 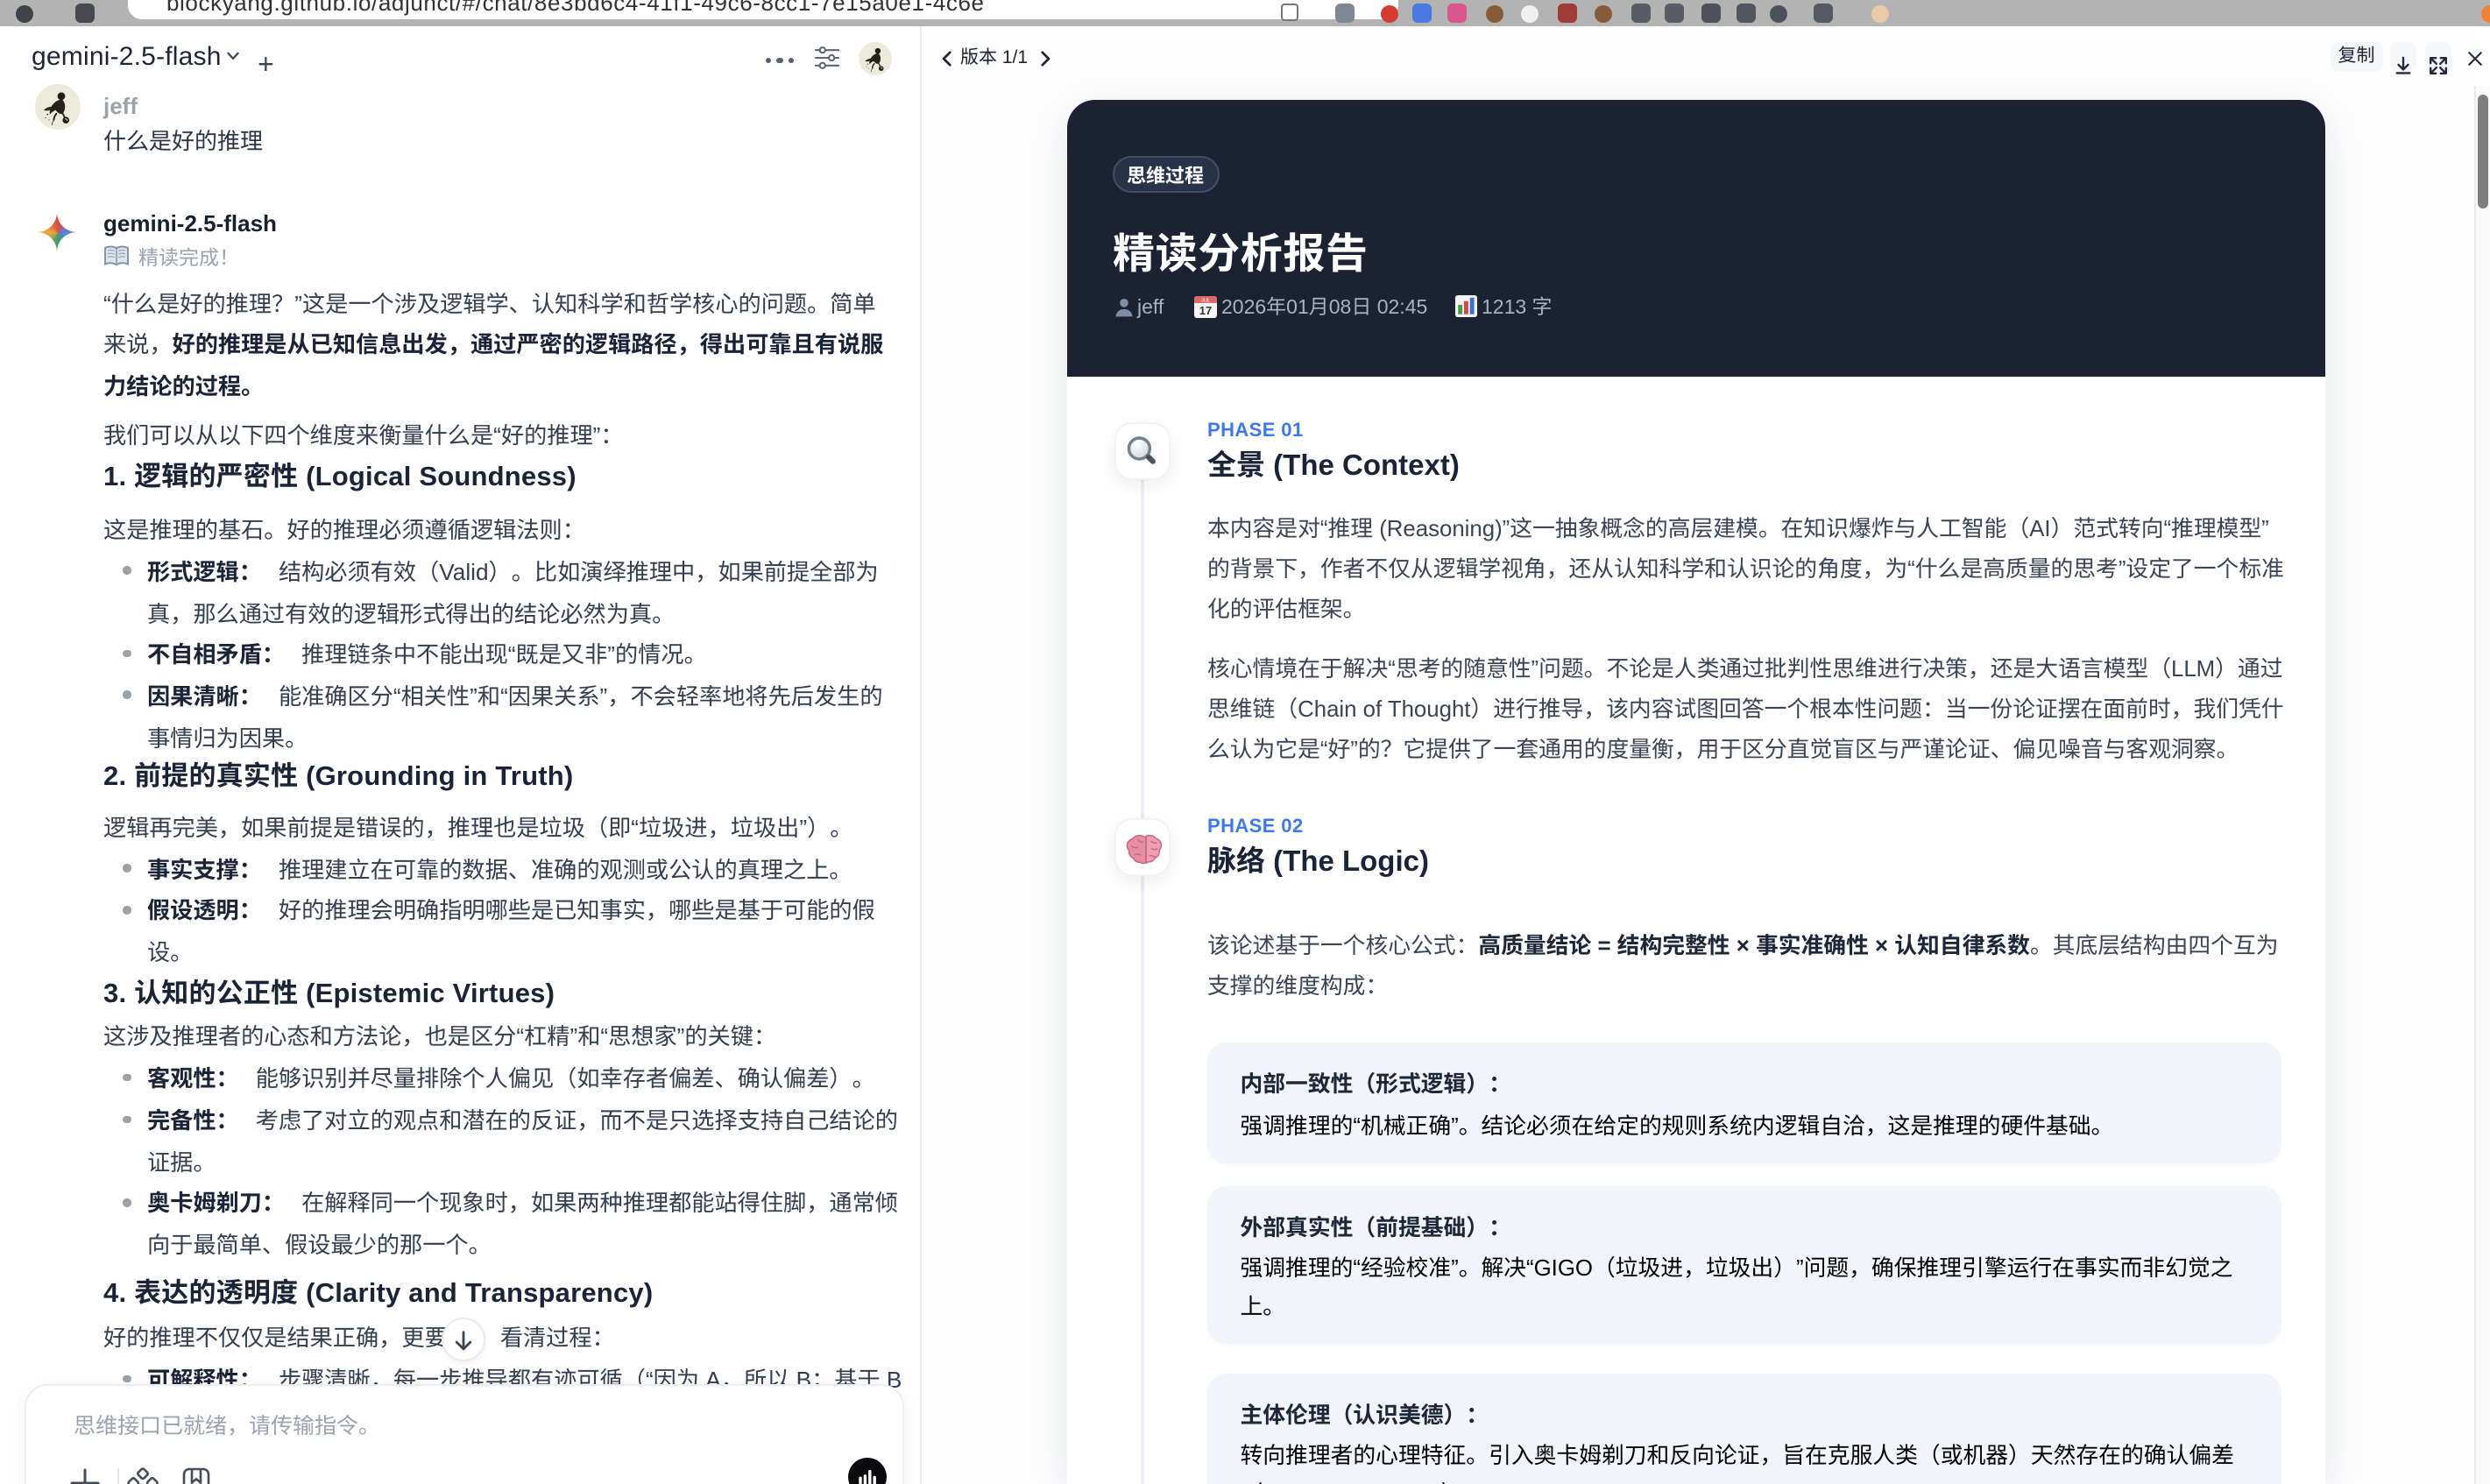 I want to click on svg-text: JUL, so click(x=1204, y=300).